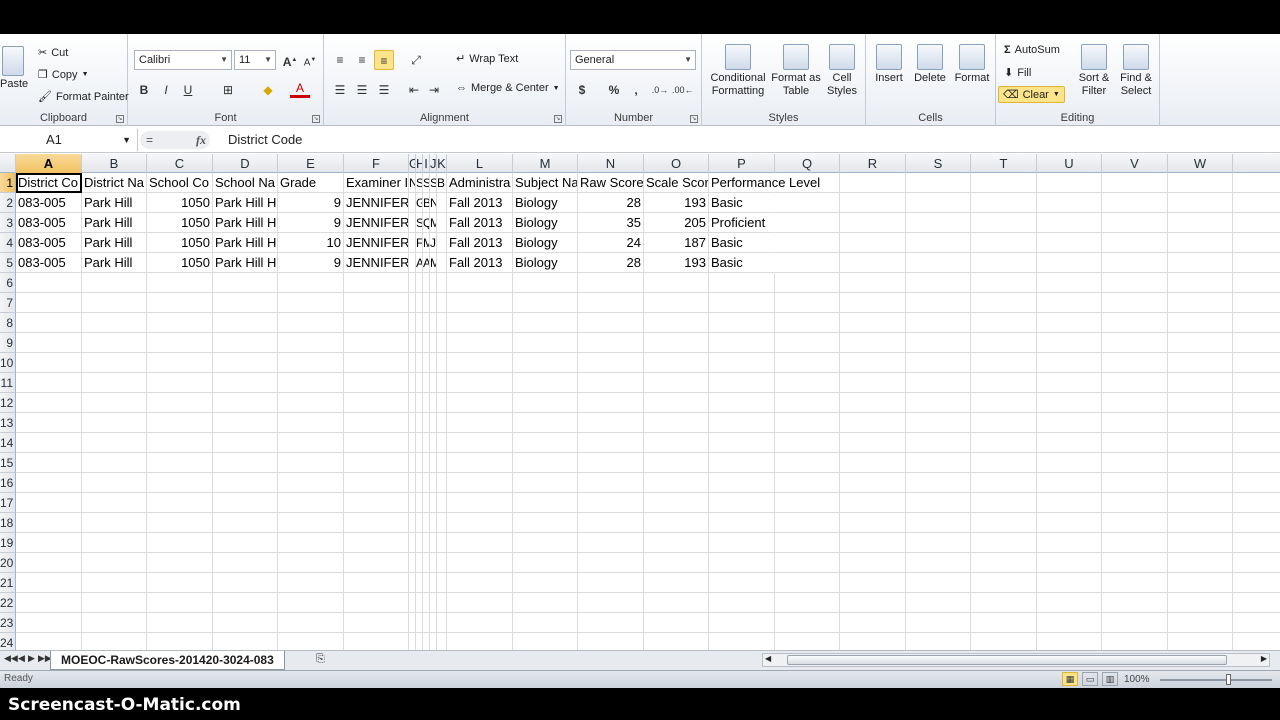 The height and width of the screenshot is (720, 1280). What do you see at coordinates (1007, 660) in the screenshot?
I see `scroll-thumb` at bounding box center [1007, 660].